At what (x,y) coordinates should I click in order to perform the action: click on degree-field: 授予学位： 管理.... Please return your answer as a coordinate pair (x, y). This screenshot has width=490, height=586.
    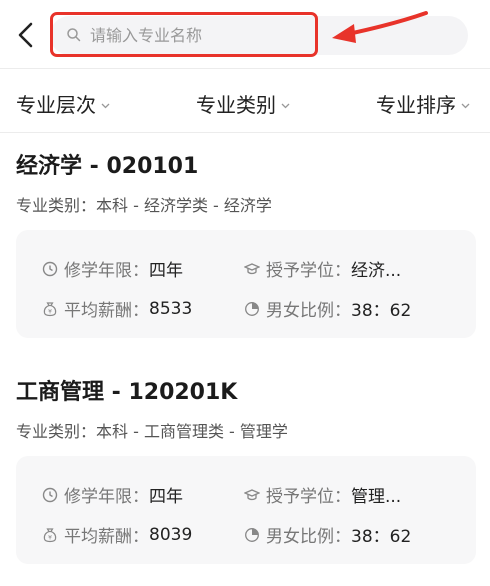
    Looking at the image, I should click on (322, 494).